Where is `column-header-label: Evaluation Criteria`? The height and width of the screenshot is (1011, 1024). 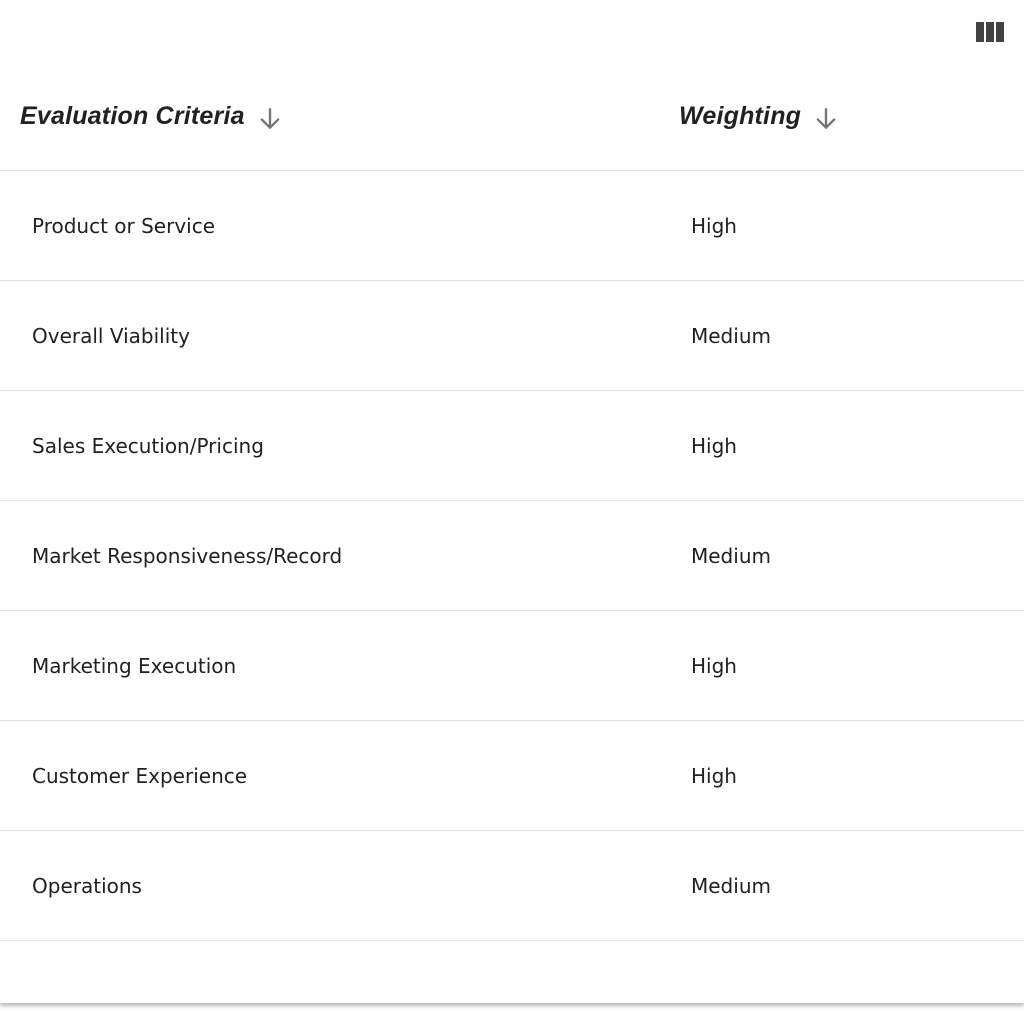 column-header-label: Evaluation Criteria is located at coordinates (132, 115).